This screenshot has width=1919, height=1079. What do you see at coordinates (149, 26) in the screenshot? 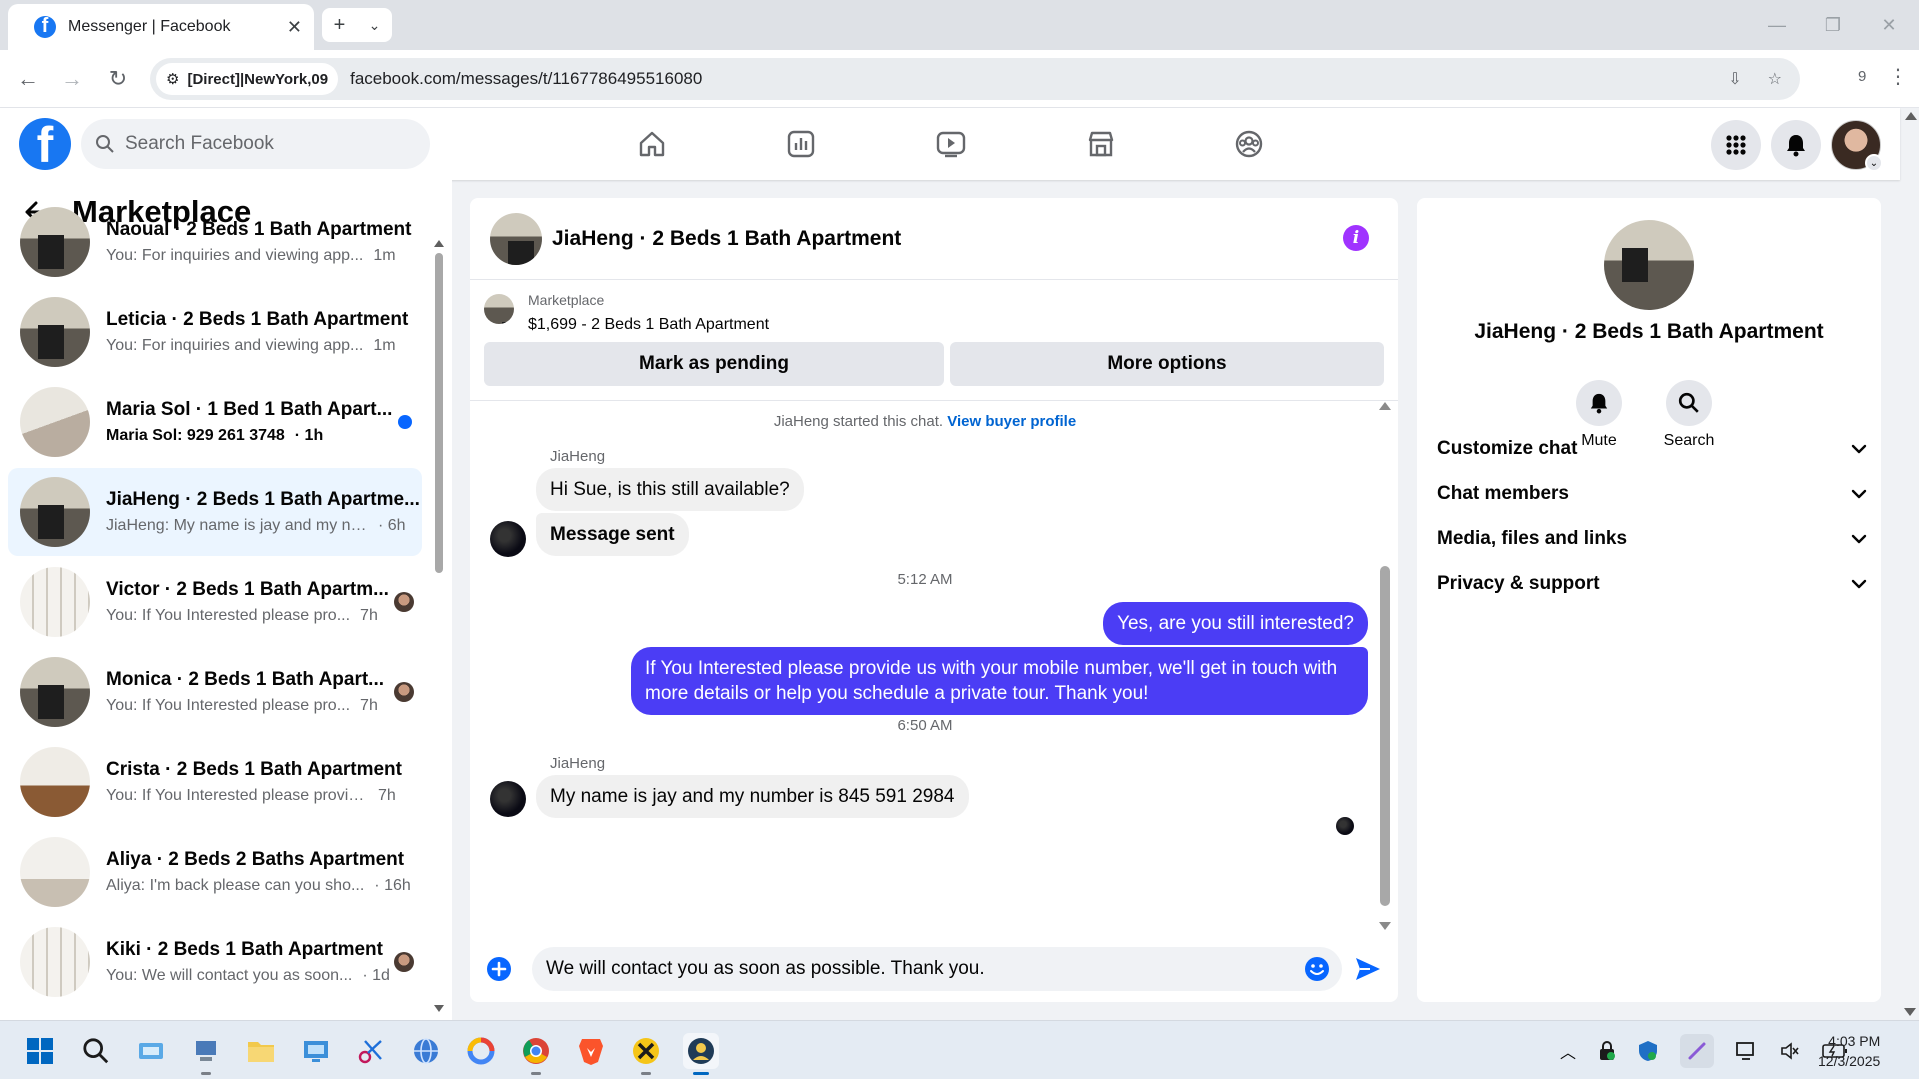
I see `tab-title: Messenger | Facebook` at bounding box center [149, 26].